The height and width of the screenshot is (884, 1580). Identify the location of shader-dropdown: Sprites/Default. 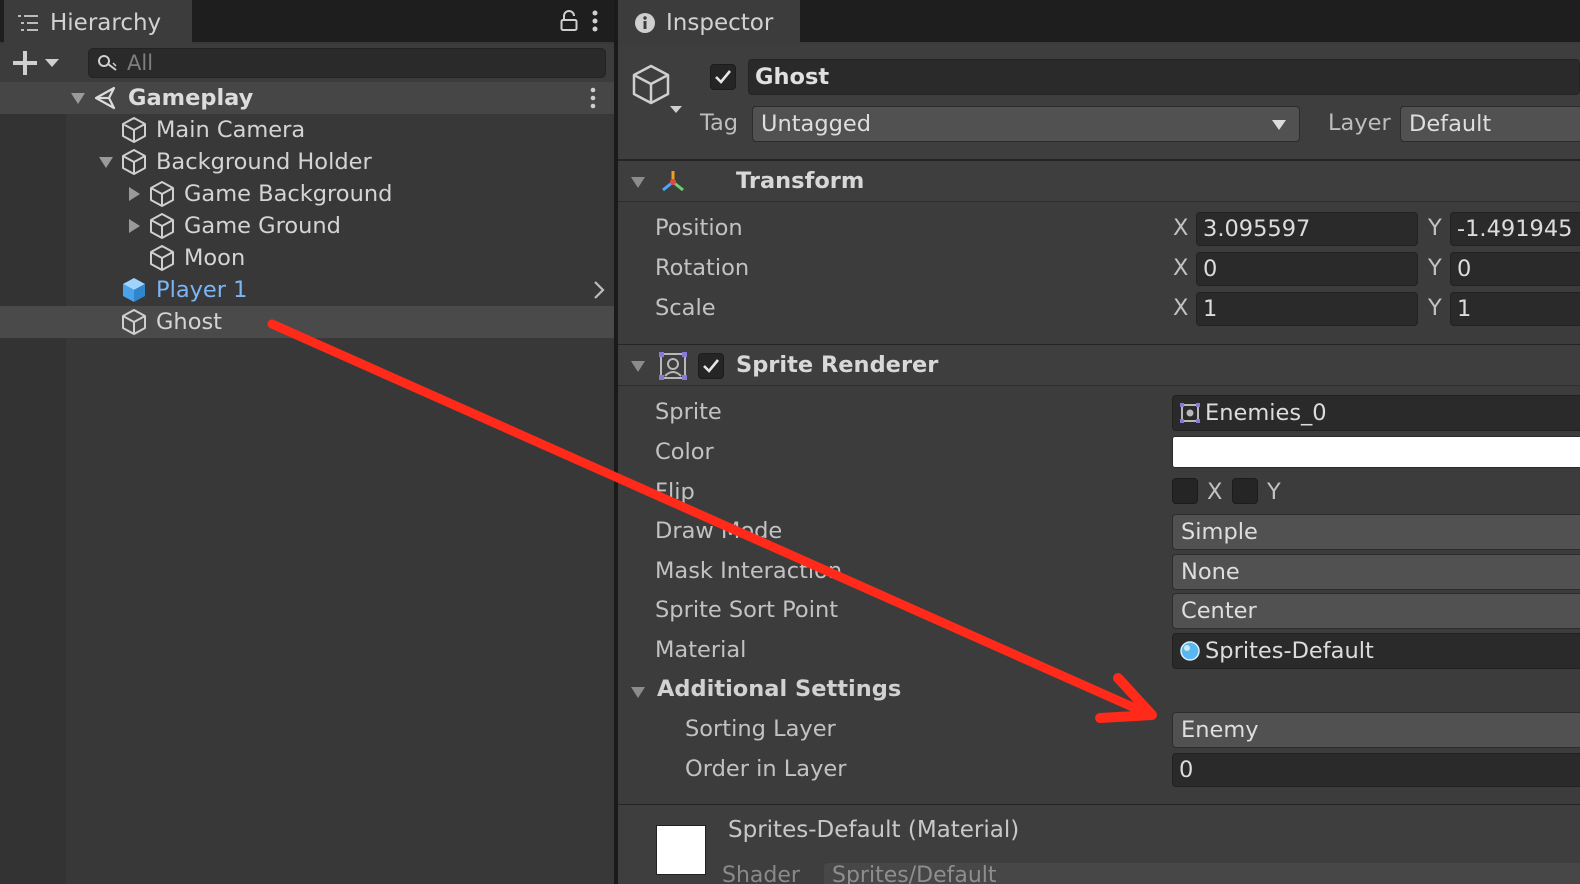
(1202, 873).